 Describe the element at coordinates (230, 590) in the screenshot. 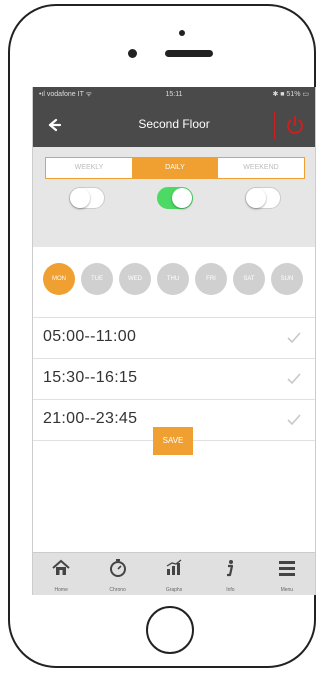

I see `tabbar-label: Info` at that location.